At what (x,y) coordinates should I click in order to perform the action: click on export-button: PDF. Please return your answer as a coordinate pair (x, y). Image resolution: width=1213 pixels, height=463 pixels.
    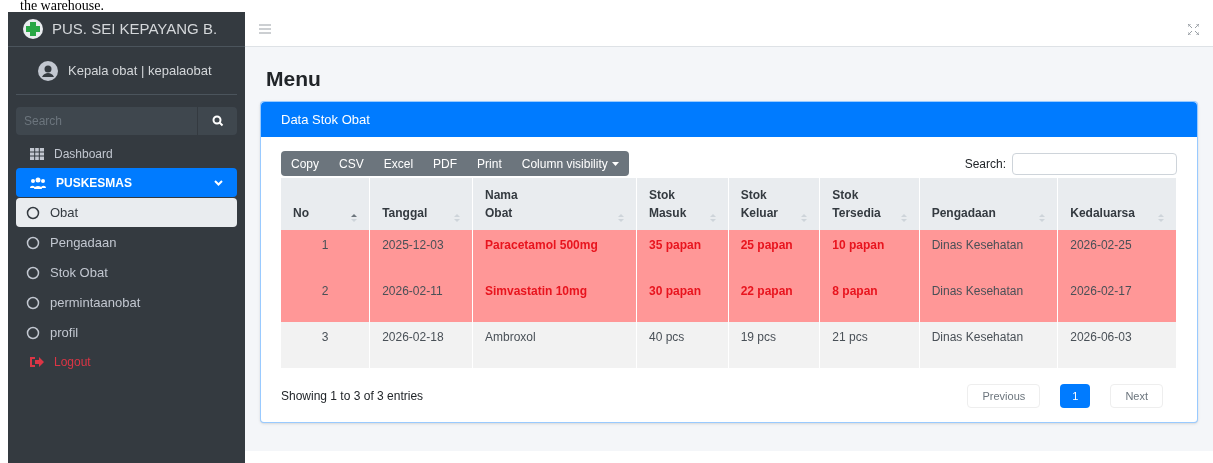
    Looking at the image, I should click on (445, 163).